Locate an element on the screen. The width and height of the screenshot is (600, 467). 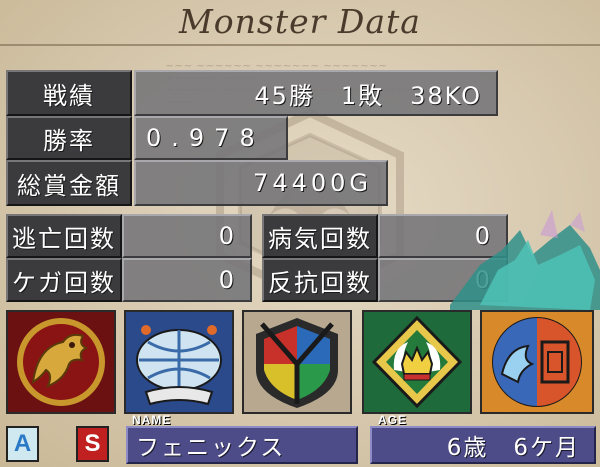
escape-count-label: 逃亡回数 is located at coordinates (64, 236).